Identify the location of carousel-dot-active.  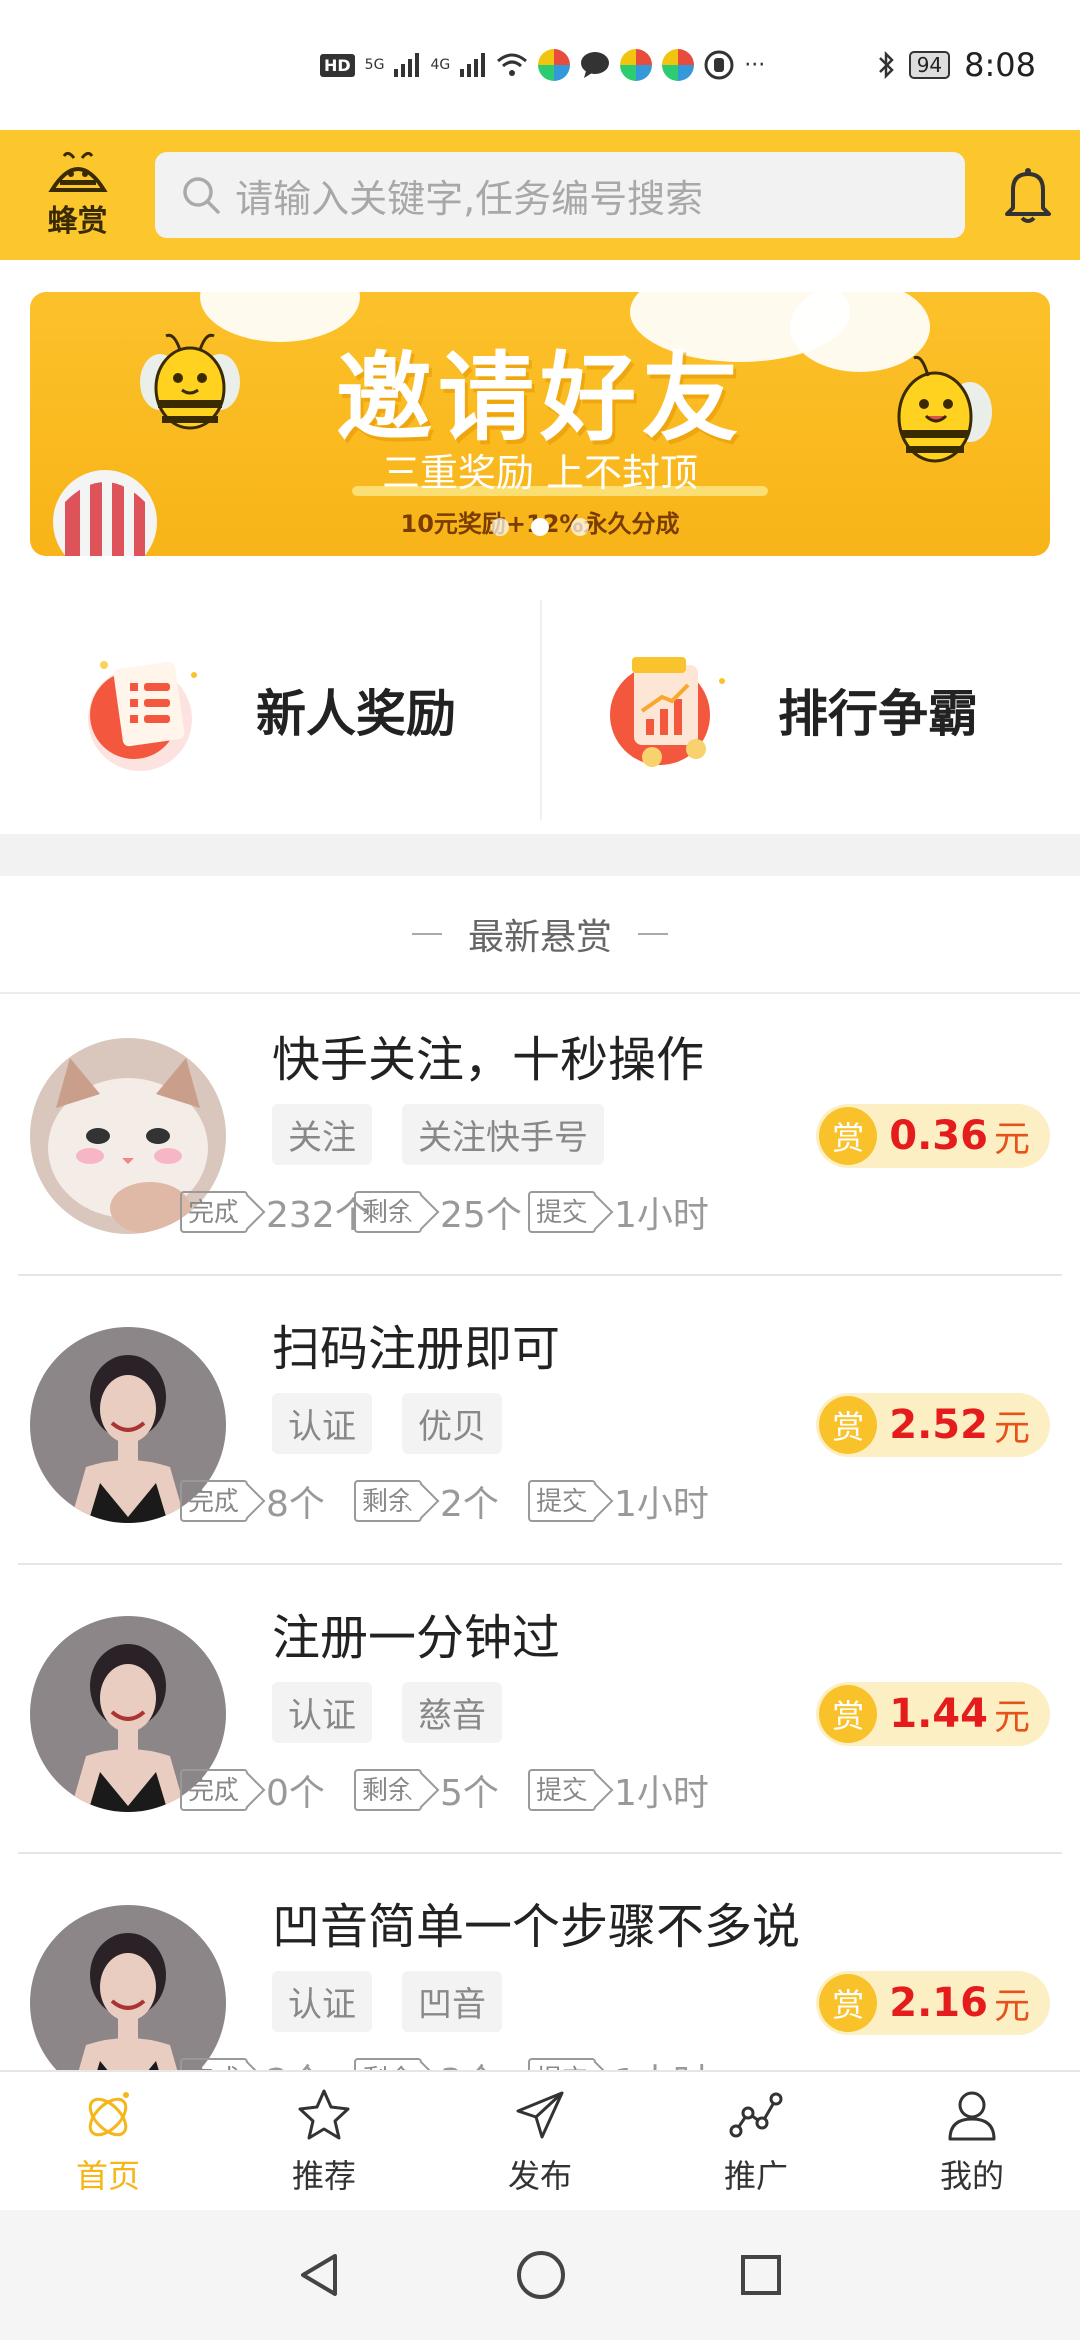
(540, 527).